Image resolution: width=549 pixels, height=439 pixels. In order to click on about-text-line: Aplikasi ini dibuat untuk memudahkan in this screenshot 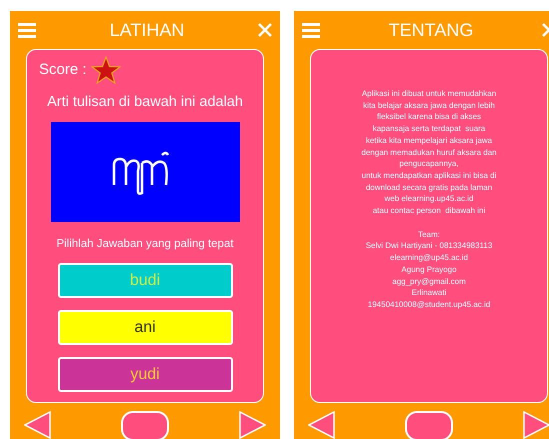, I will do `click(429, 94)`.